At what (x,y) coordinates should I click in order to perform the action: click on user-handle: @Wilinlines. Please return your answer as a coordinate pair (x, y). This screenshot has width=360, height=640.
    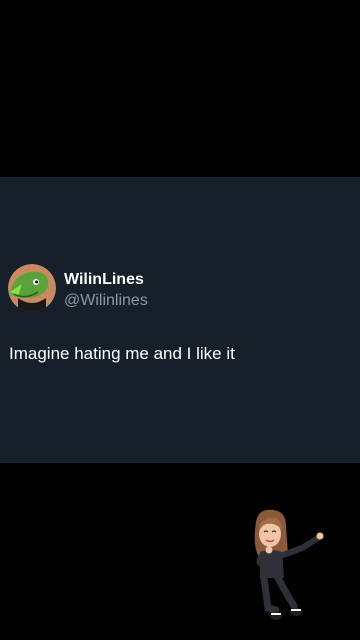
    Looking at the image, I should click on (106, 301).